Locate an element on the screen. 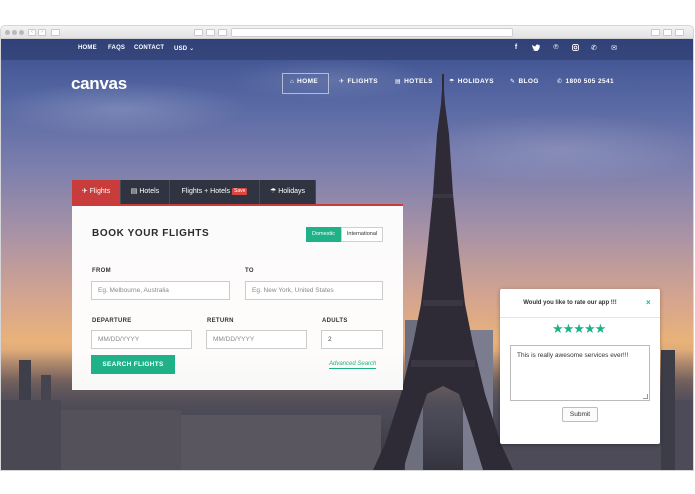 This screenshot has width=695, height=494. reader-icon is located at coordinates (198, 32).